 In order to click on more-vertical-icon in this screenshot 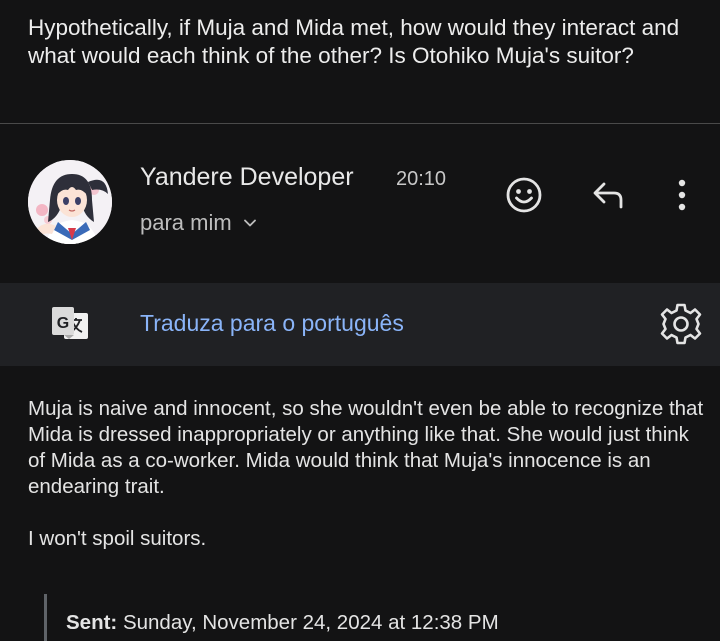, I will do `click(682, 195)`.